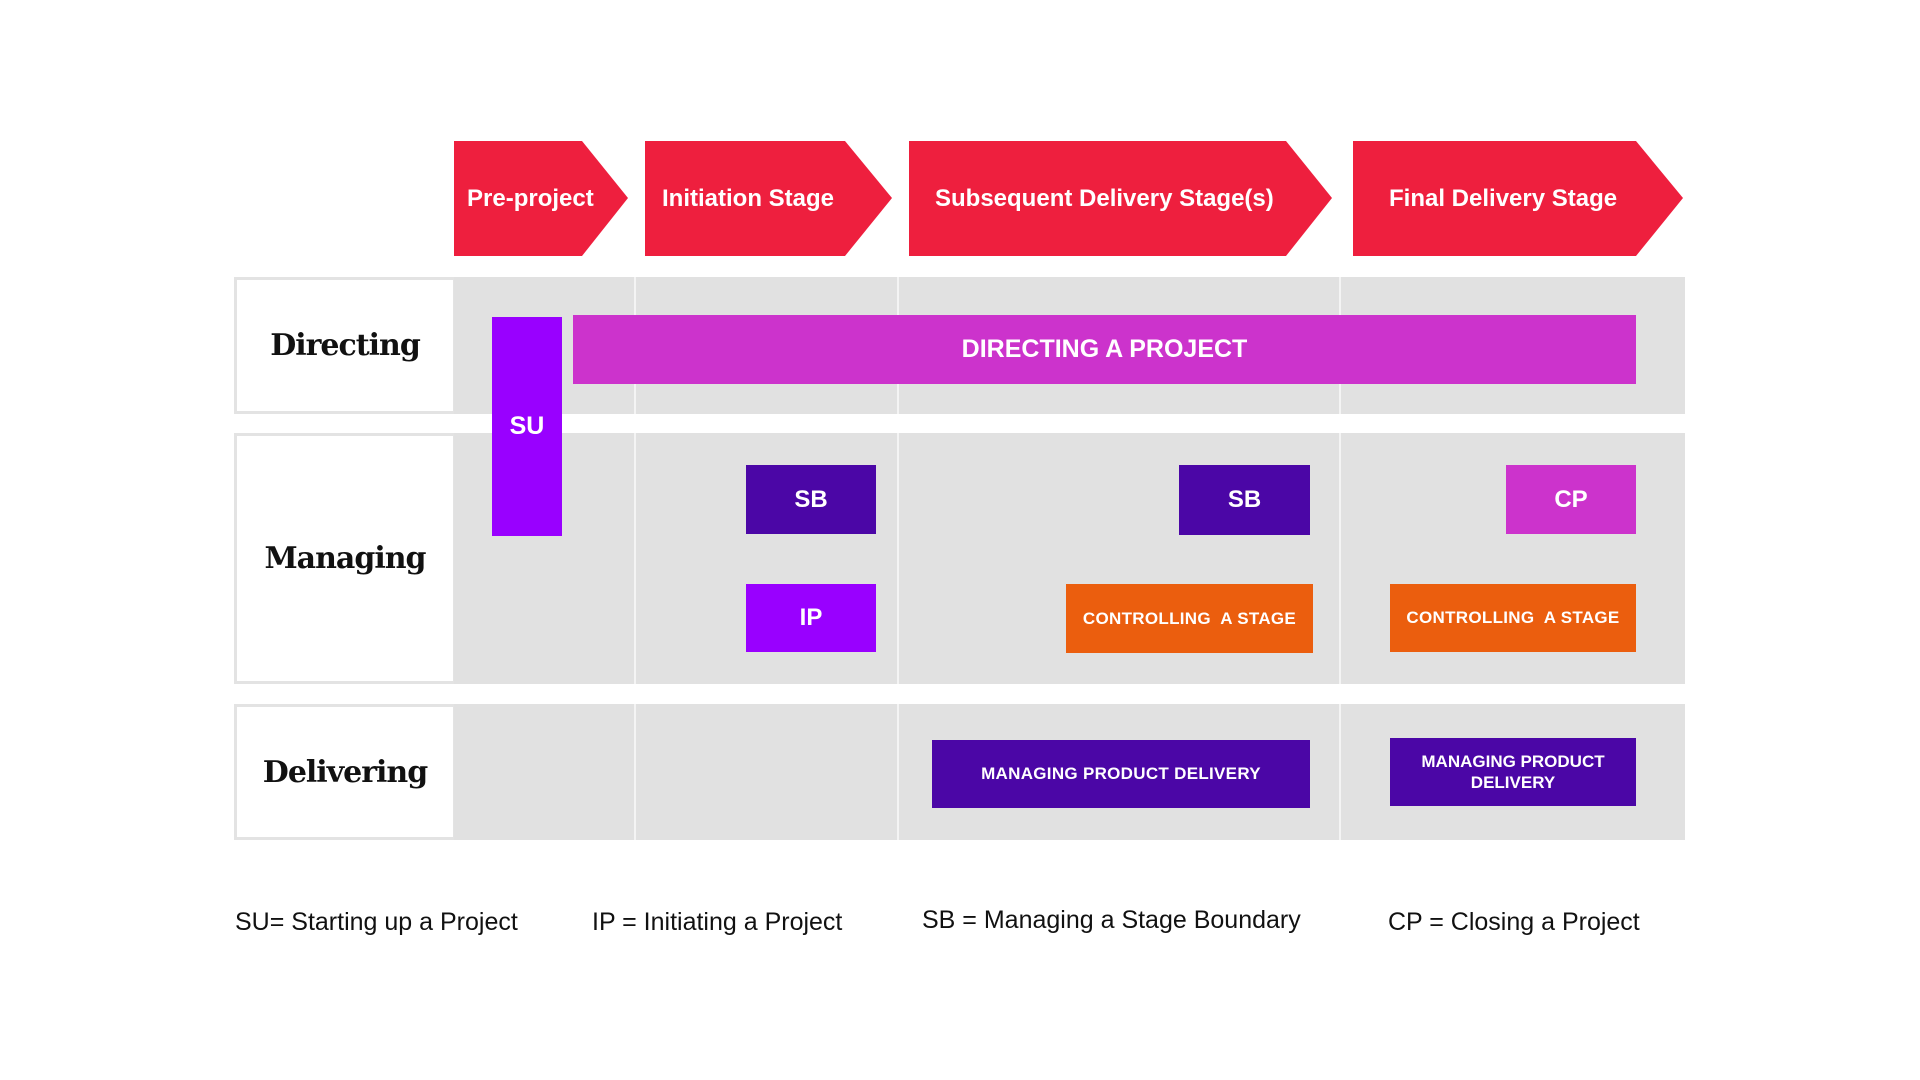  I want to click on row-label-text: Directing, so click(345, 345).